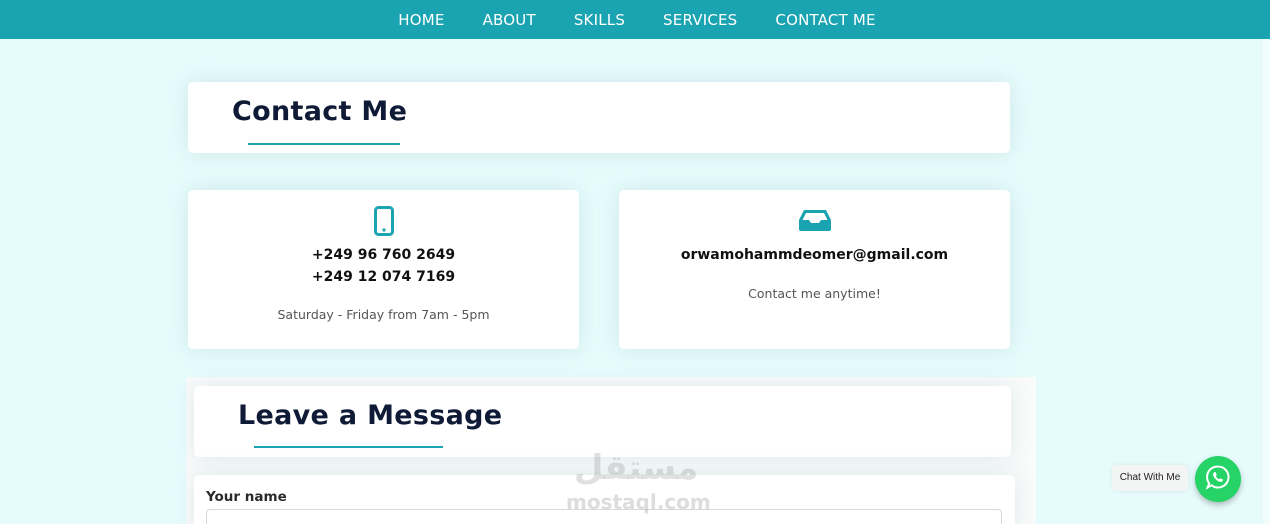  I want to click on message-title-card: Leave a Message, so click(602, 421).